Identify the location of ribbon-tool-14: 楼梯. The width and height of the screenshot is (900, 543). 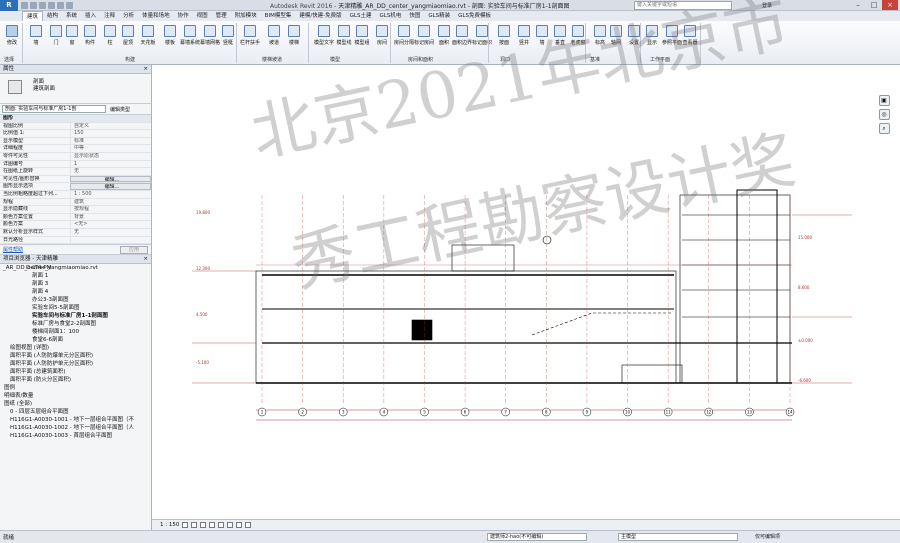
(294, 38).